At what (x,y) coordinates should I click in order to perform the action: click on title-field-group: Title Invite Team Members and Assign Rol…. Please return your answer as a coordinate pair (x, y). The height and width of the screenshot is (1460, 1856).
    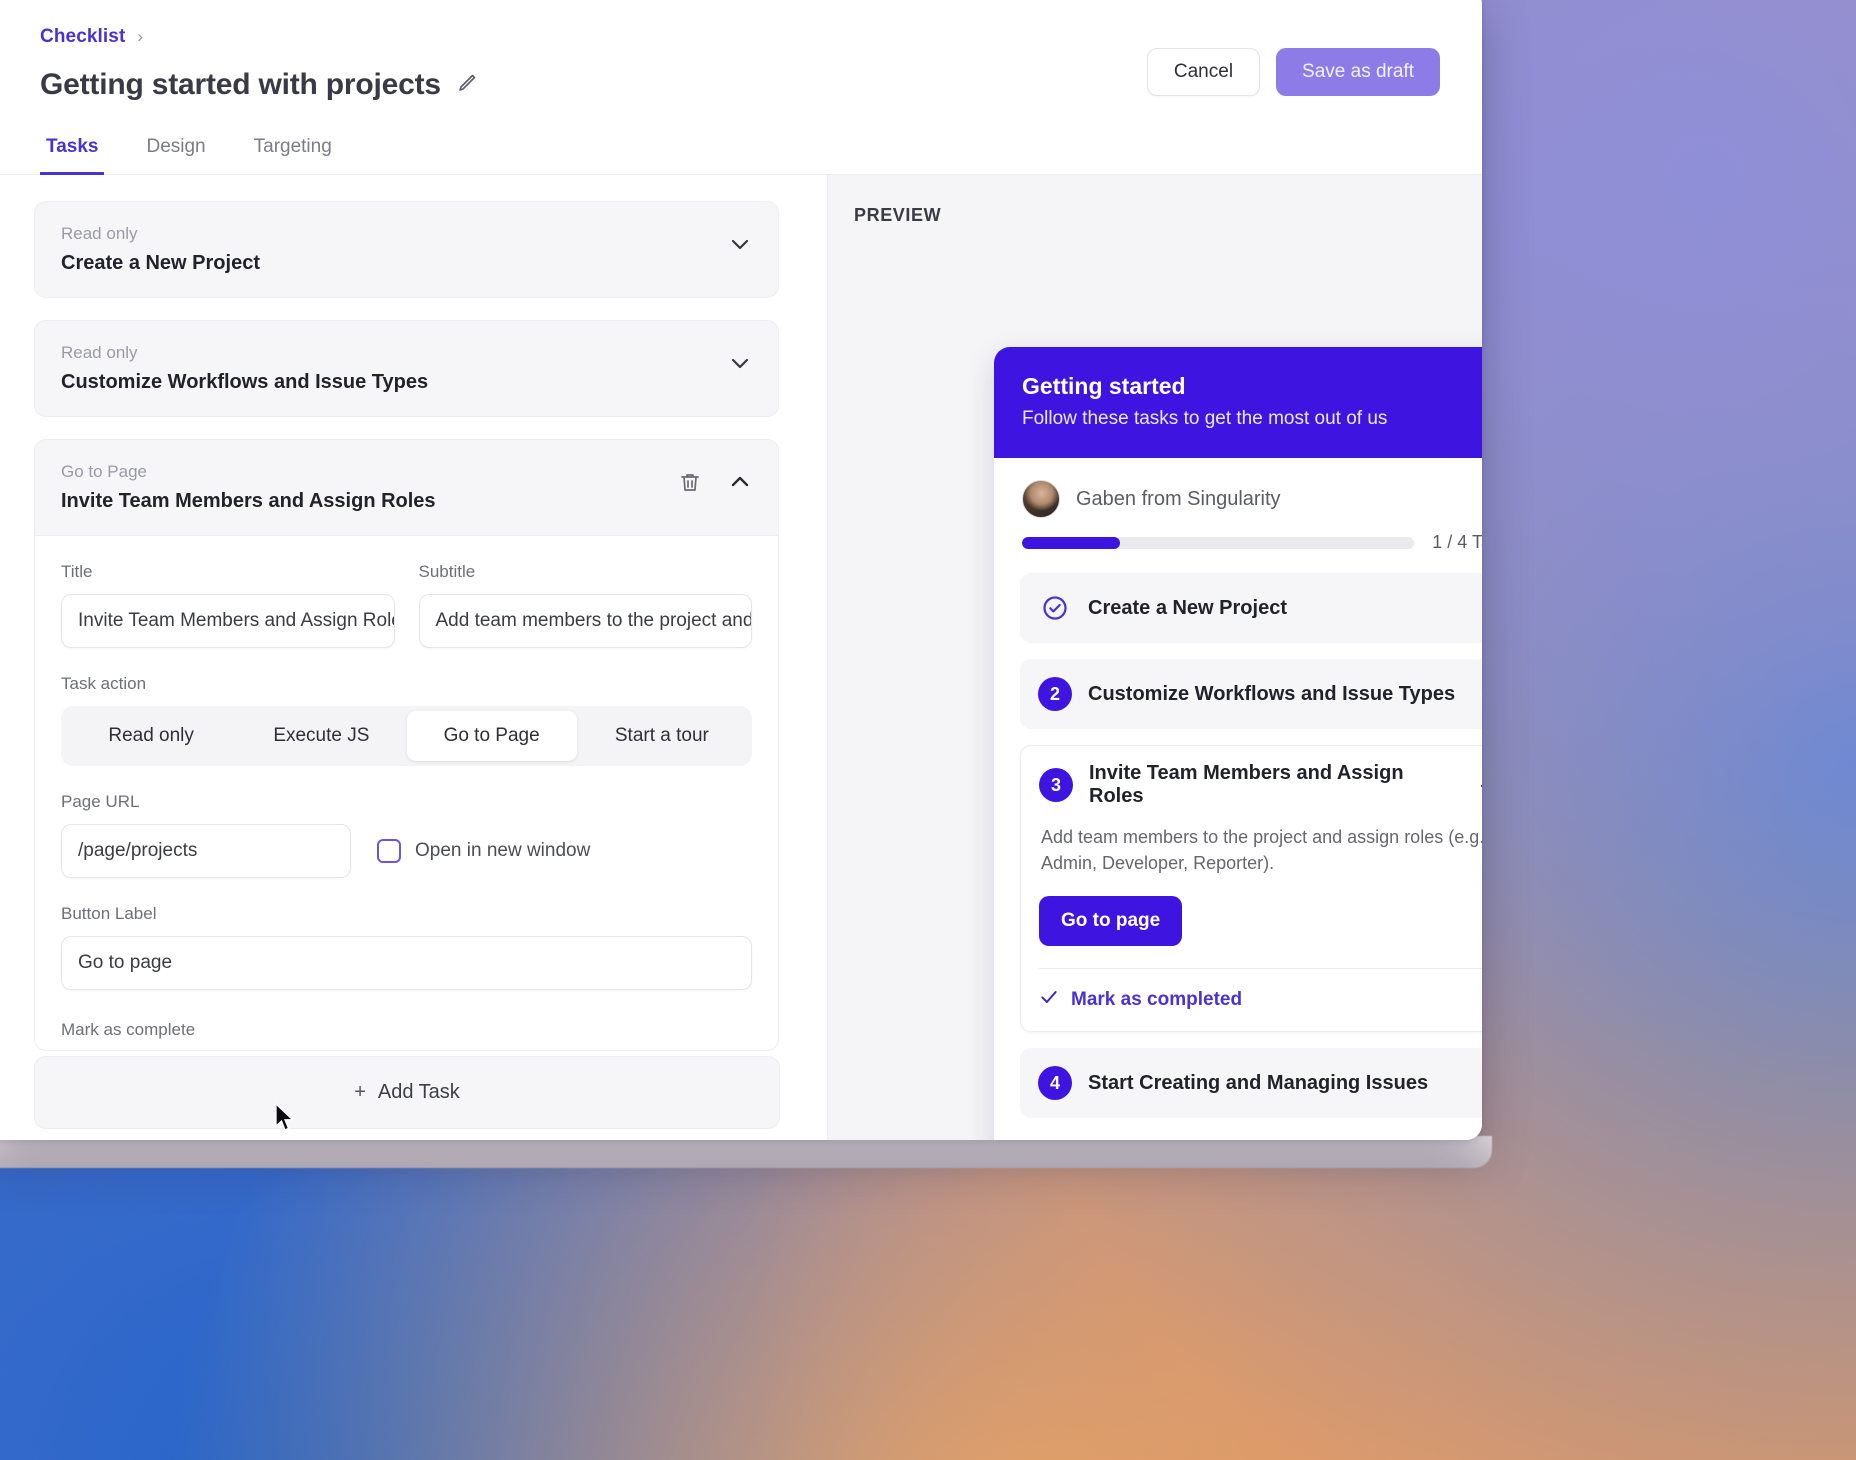
    Looking at the image, I should click on (228, 605).